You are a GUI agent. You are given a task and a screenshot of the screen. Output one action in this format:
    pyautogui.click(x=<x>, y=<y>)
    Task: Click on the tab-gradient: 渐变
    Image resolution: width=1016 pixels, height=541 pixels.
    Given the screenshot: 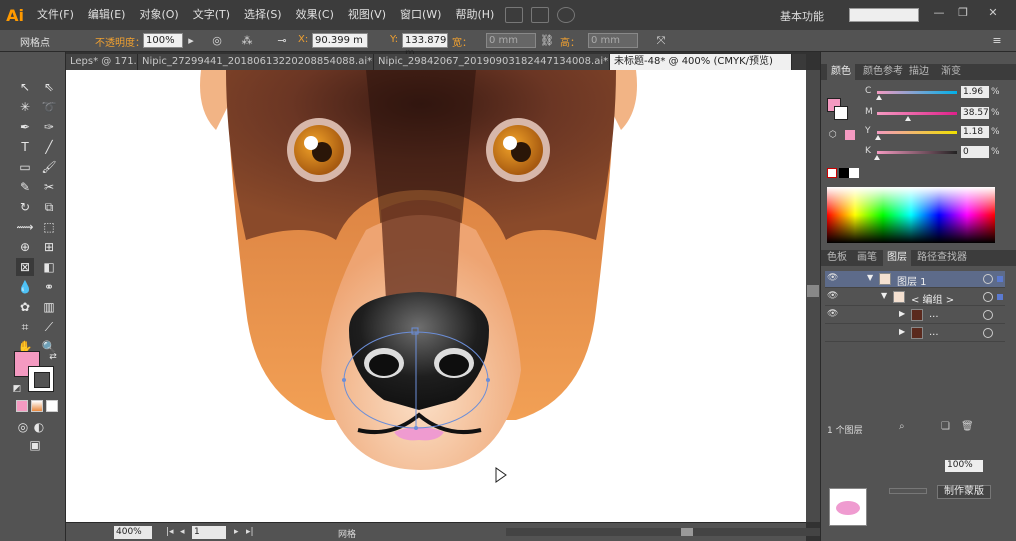 What is the action you would take?
    pyautogui.click(x=951, y=72)
    